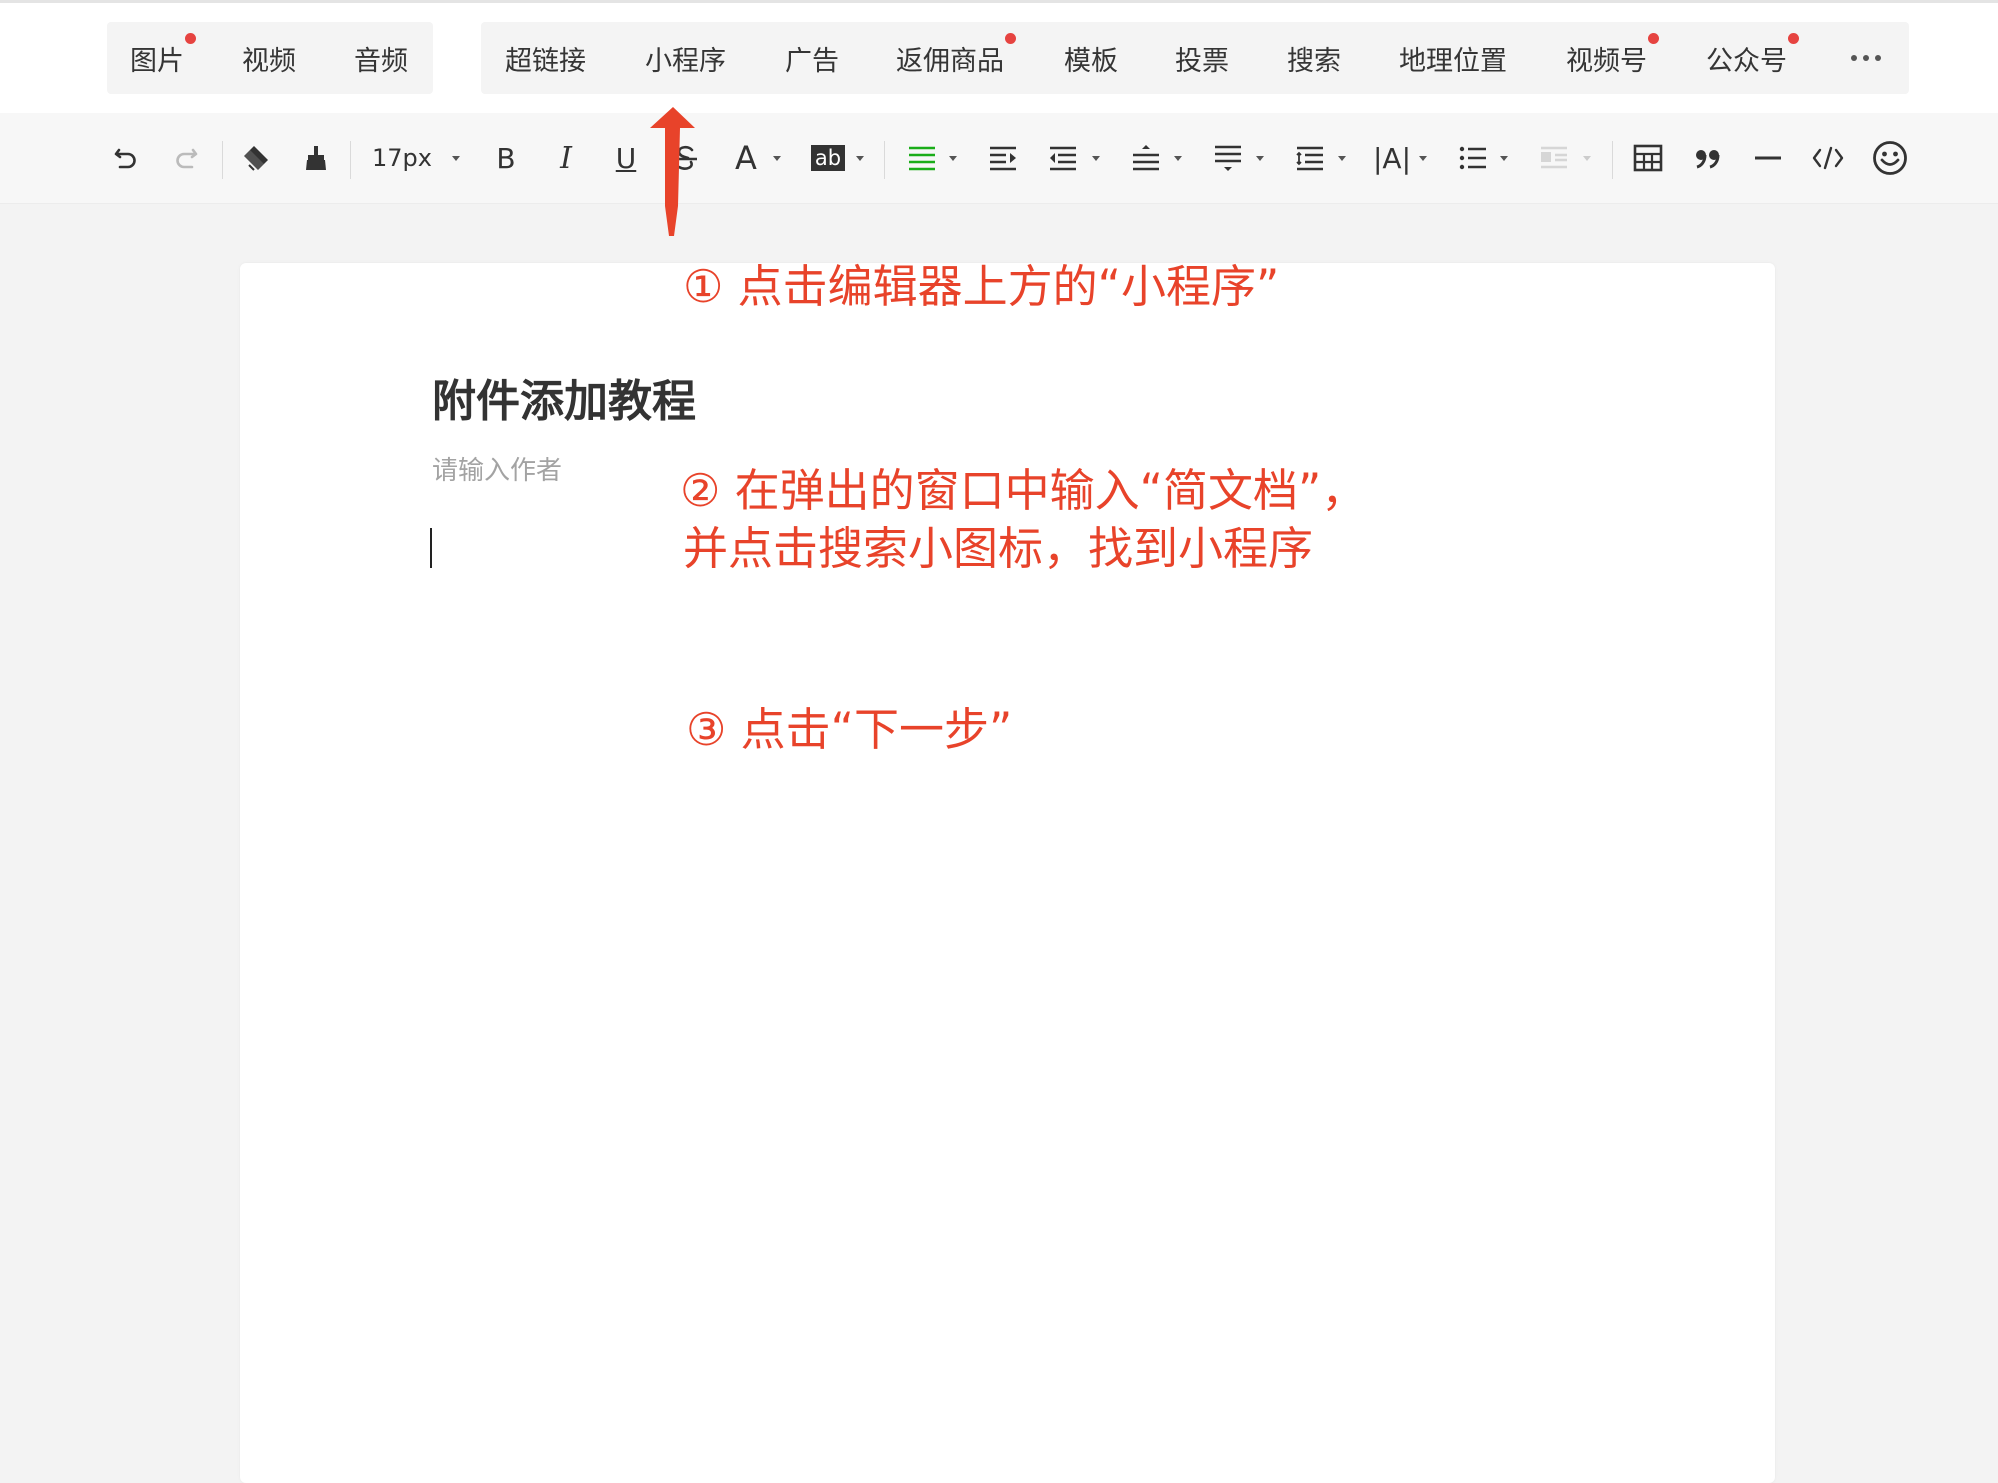 This screenshot has width=1998, height=1483. What do you see at coordinates (431, 548) in the screenshot?
I see `text-cursor` at bounding box center [431, 548].